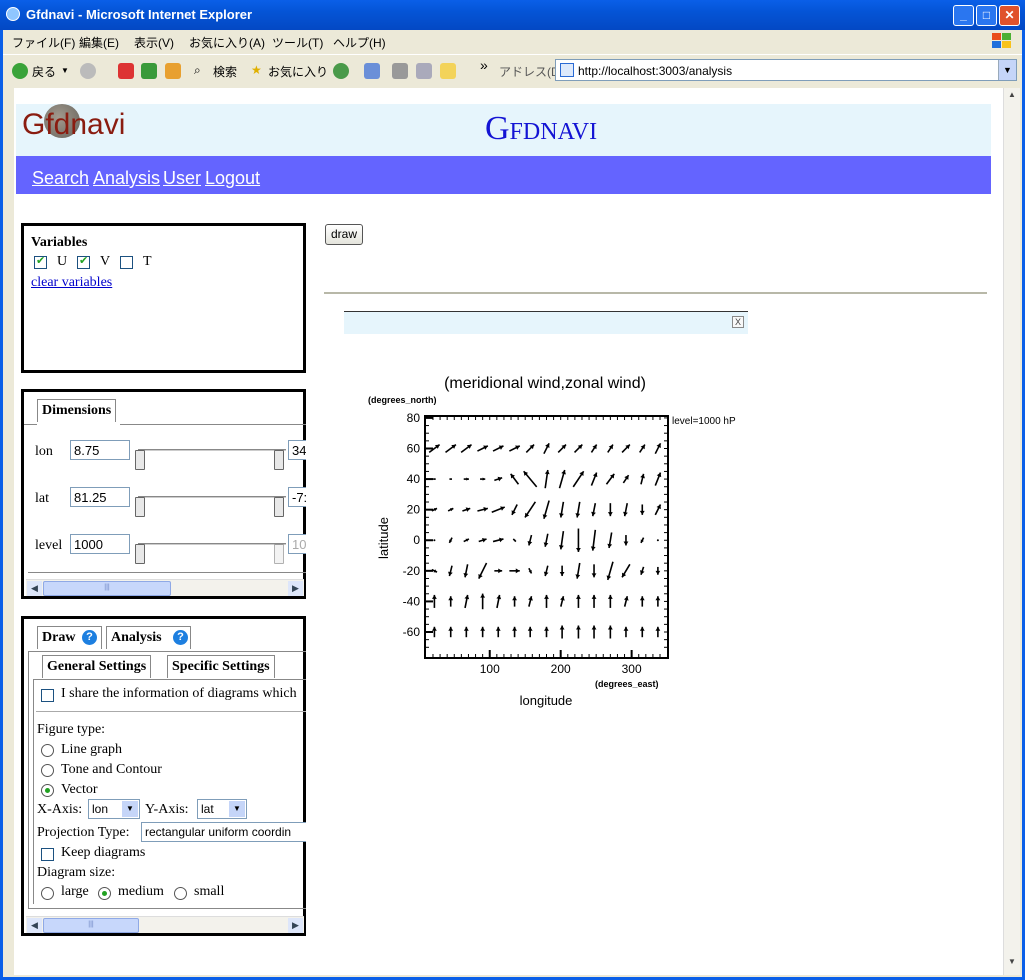 This screenshot has width=1025, height=980. What do you see at coordinates (297, 497) in the screenshot?
I see `dim-lat-max-input: -7:` at bounding box center [297, 497].